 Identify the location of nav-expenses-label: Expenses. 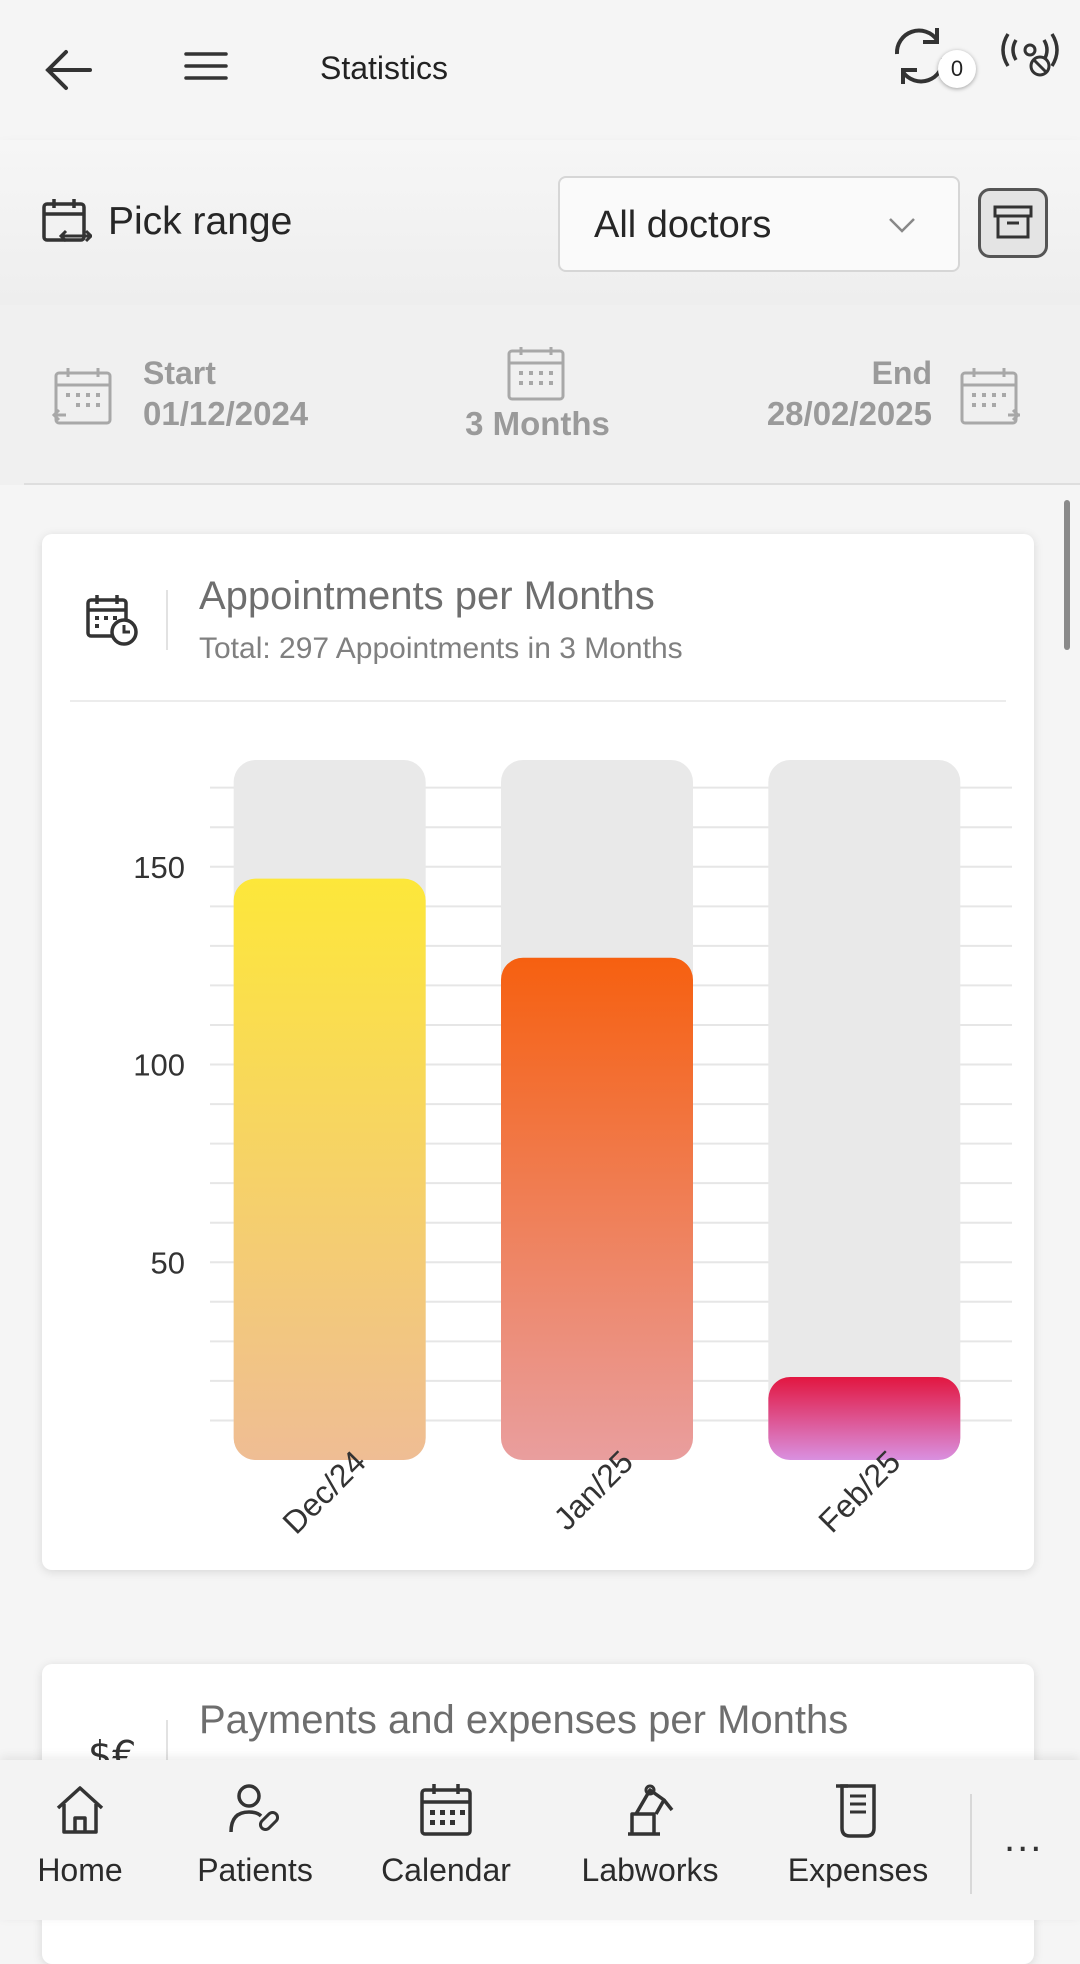
(858, 1870).